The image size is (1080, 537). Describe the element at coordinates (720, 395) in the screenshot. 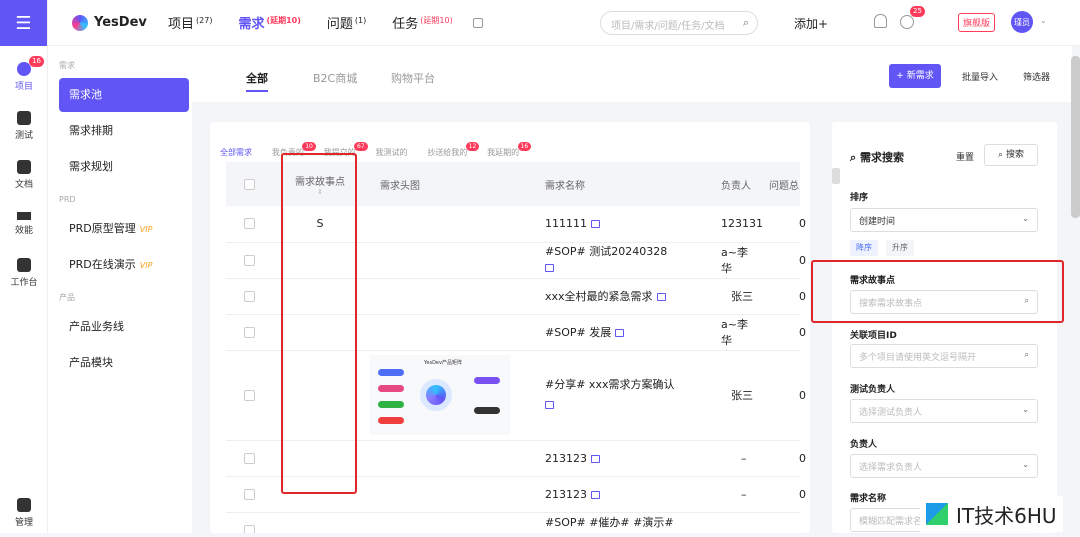

I see `cell-owner: 张三` at that location.